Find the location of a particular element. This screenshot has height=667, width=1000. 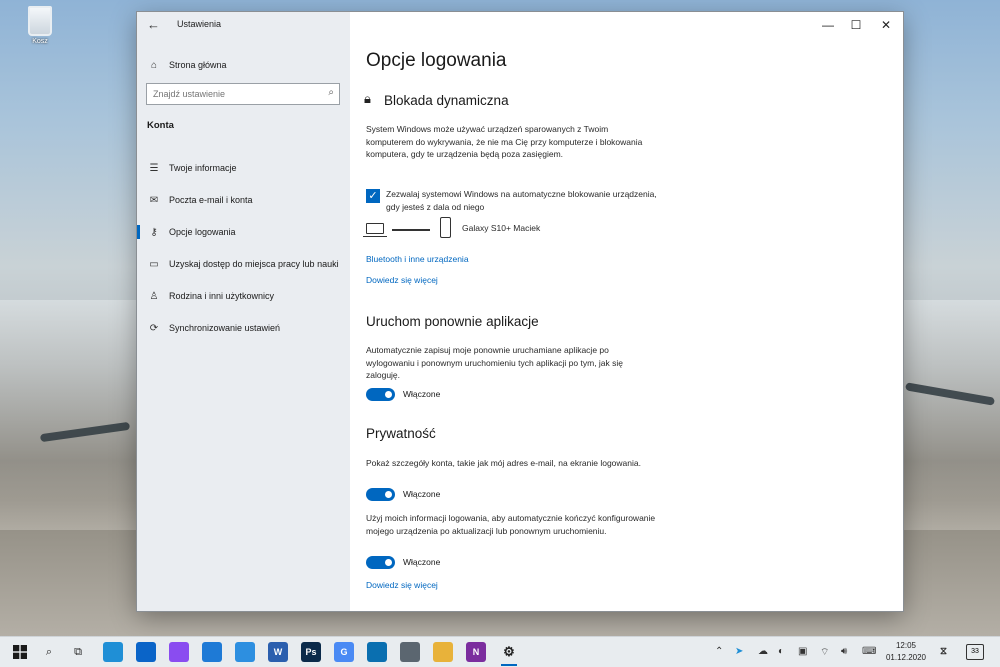

windows-logo-icon is located at coordinates (20, 652).